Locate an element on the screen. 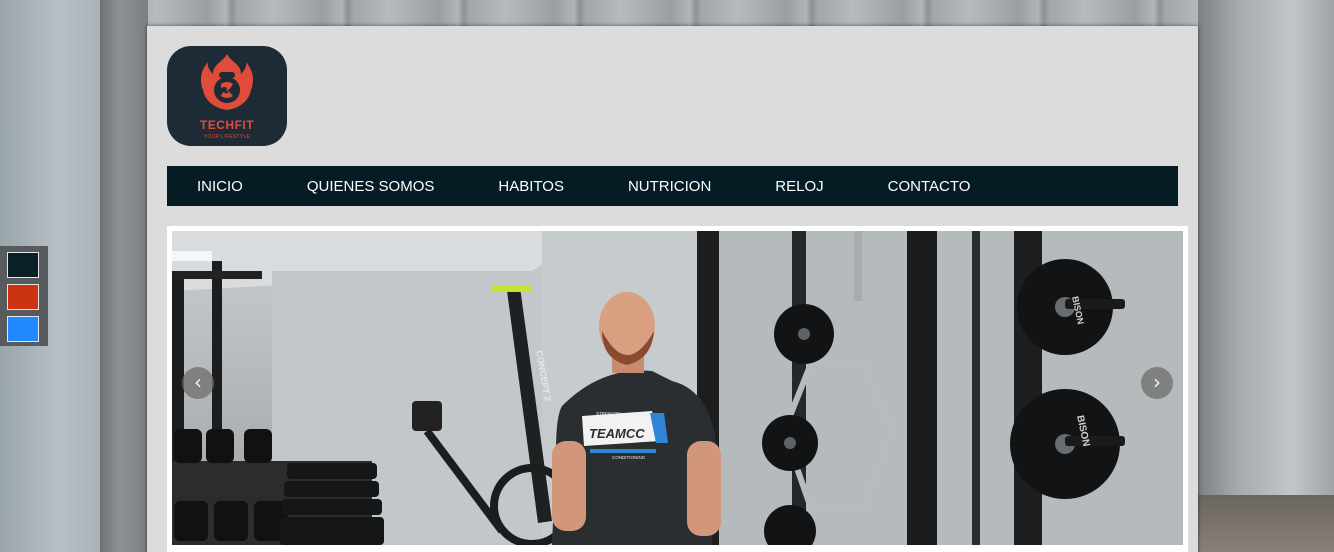 The image size is (1334, 552). nav-item-quienes-somos: QUIENES SOMOS is located at coordinates (371, 186).